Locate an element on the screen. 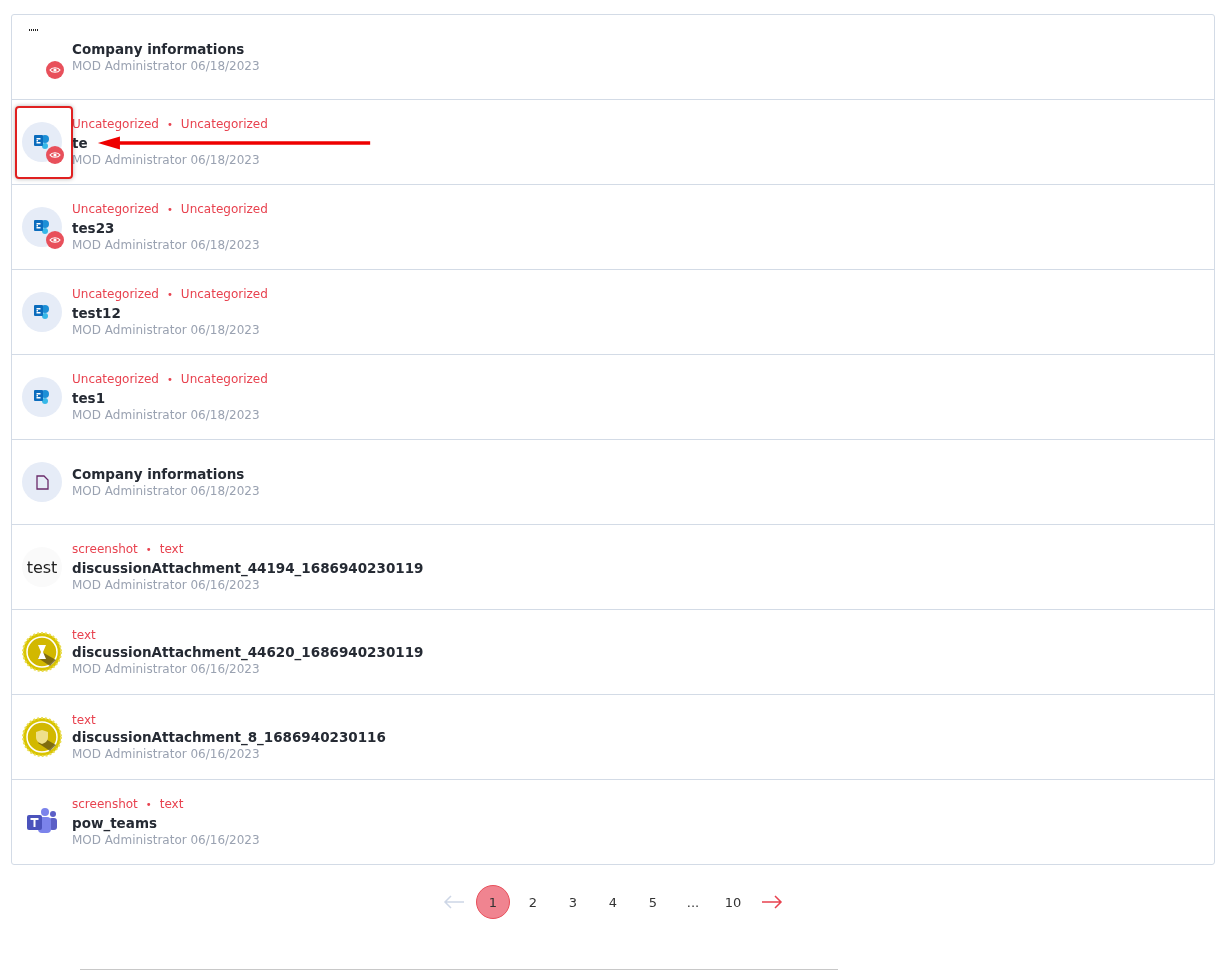 The width and height of the screenshot is (1226, 974). item-title: pow_teams is located at coordinates (114, 823).